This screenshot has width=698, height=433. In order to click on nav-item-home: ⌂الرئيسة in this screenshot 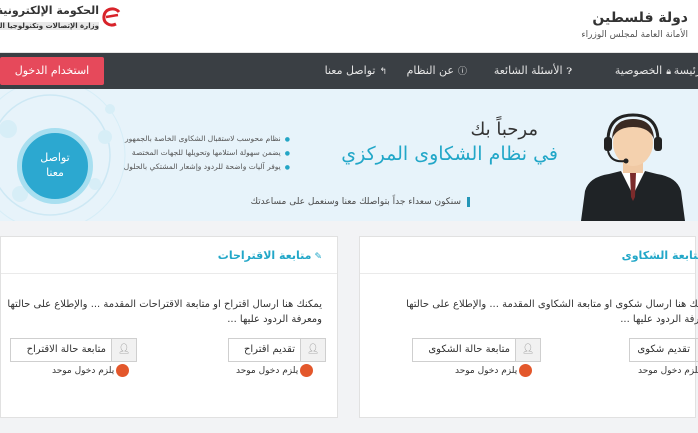, I will do `click(686, 71)`.